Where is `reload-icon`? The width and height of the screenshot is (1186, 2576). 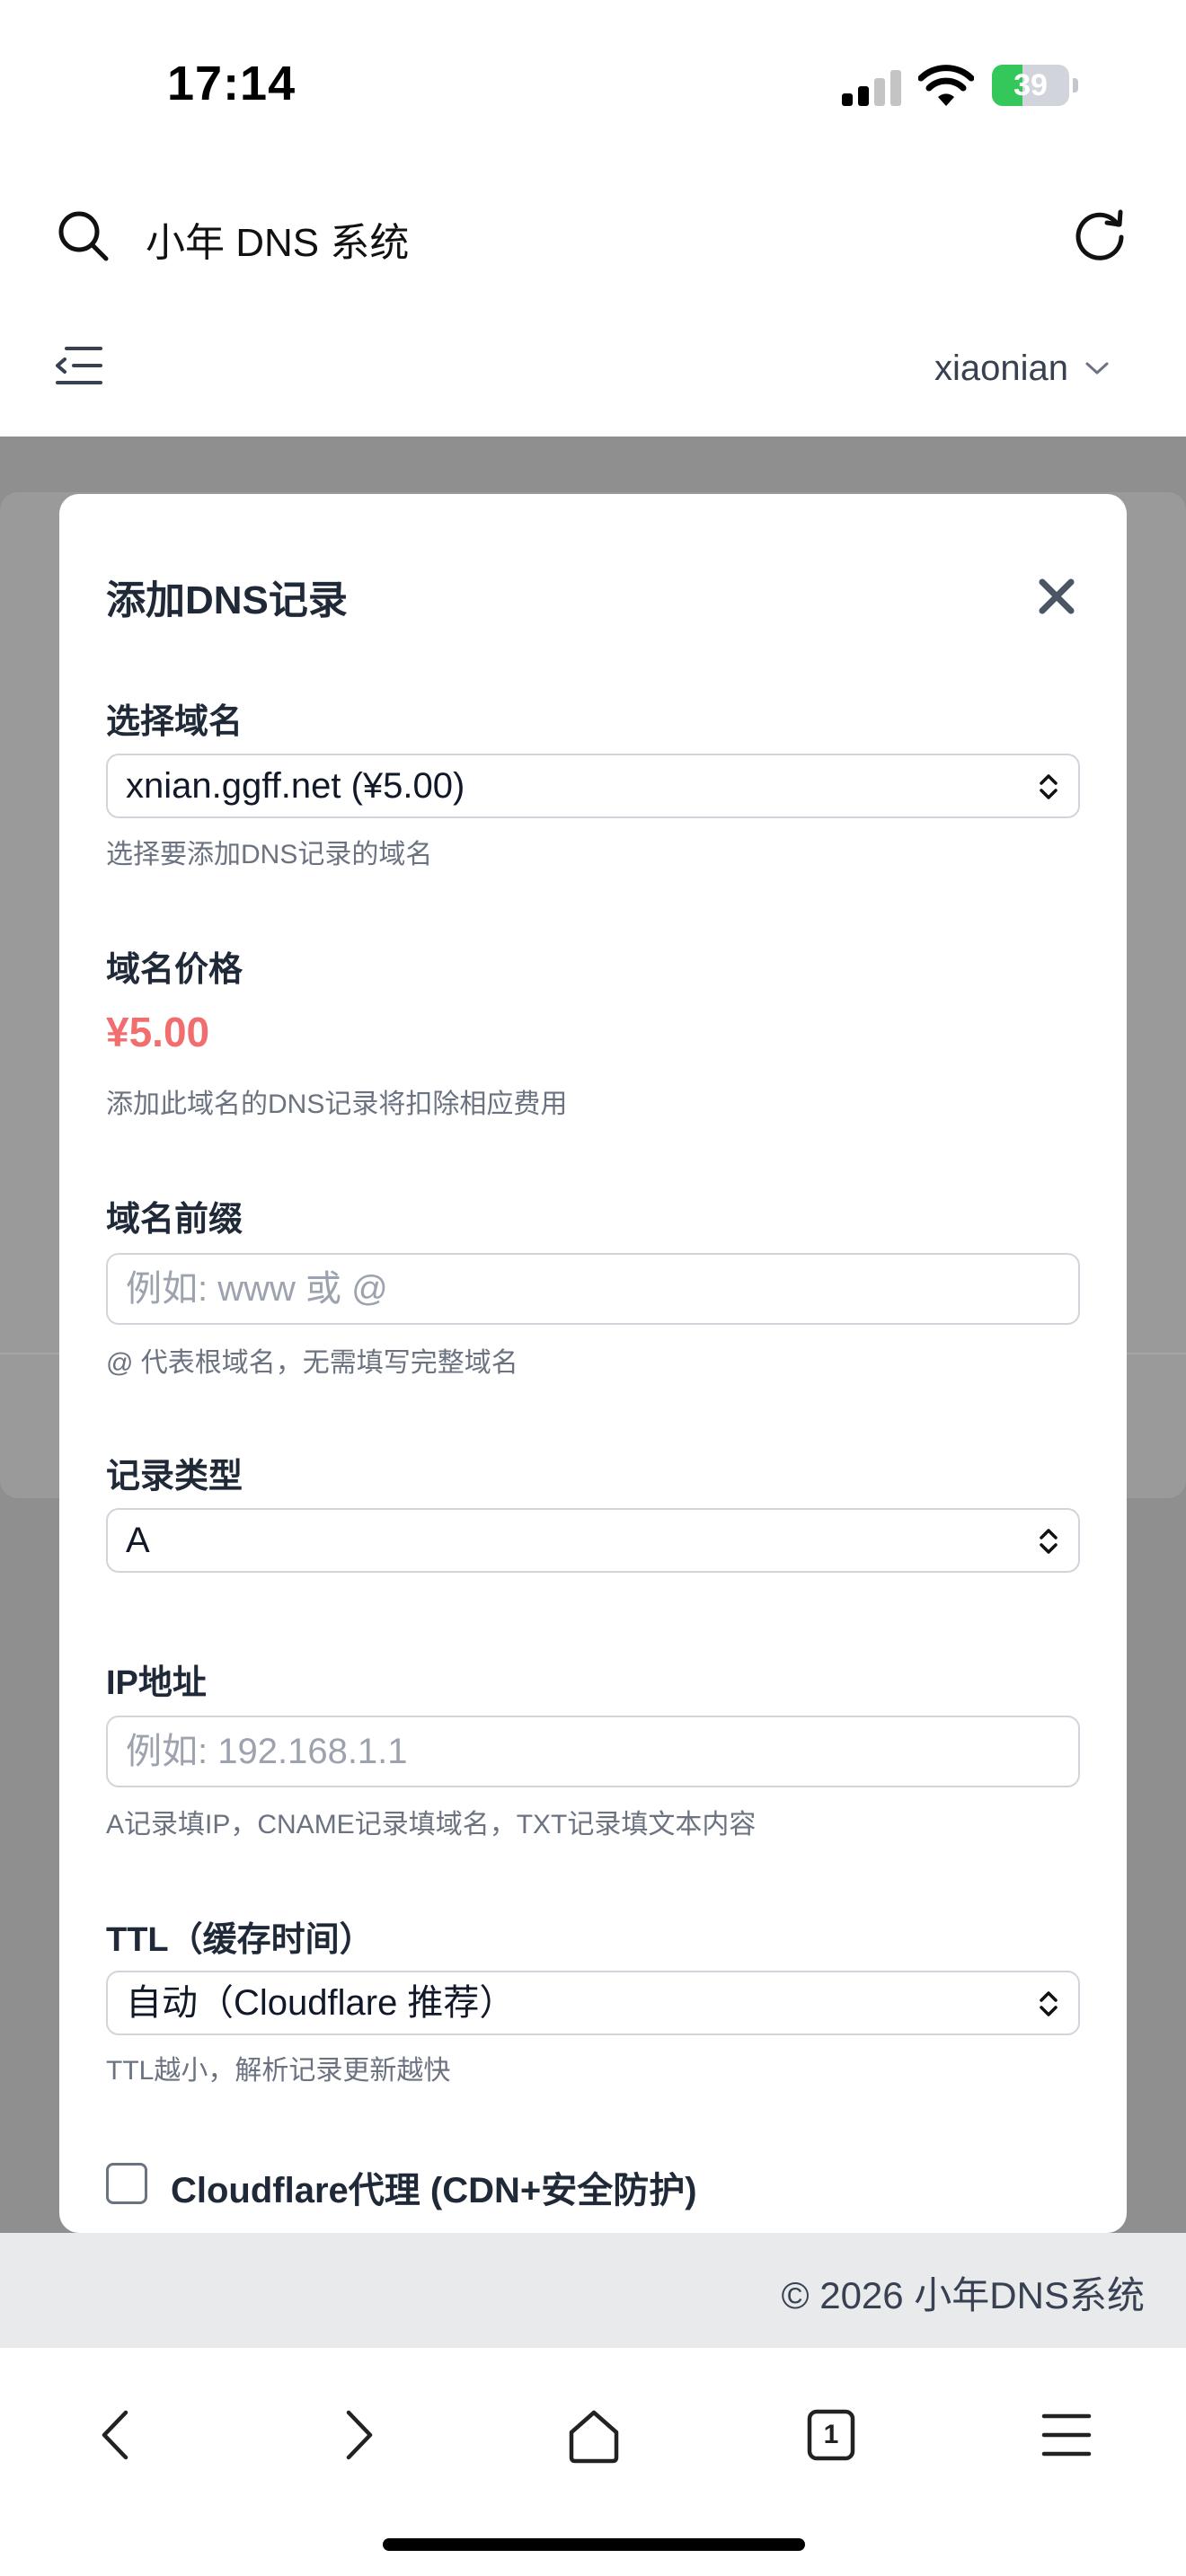 reload-icon is located at coordinates (1099, 233).